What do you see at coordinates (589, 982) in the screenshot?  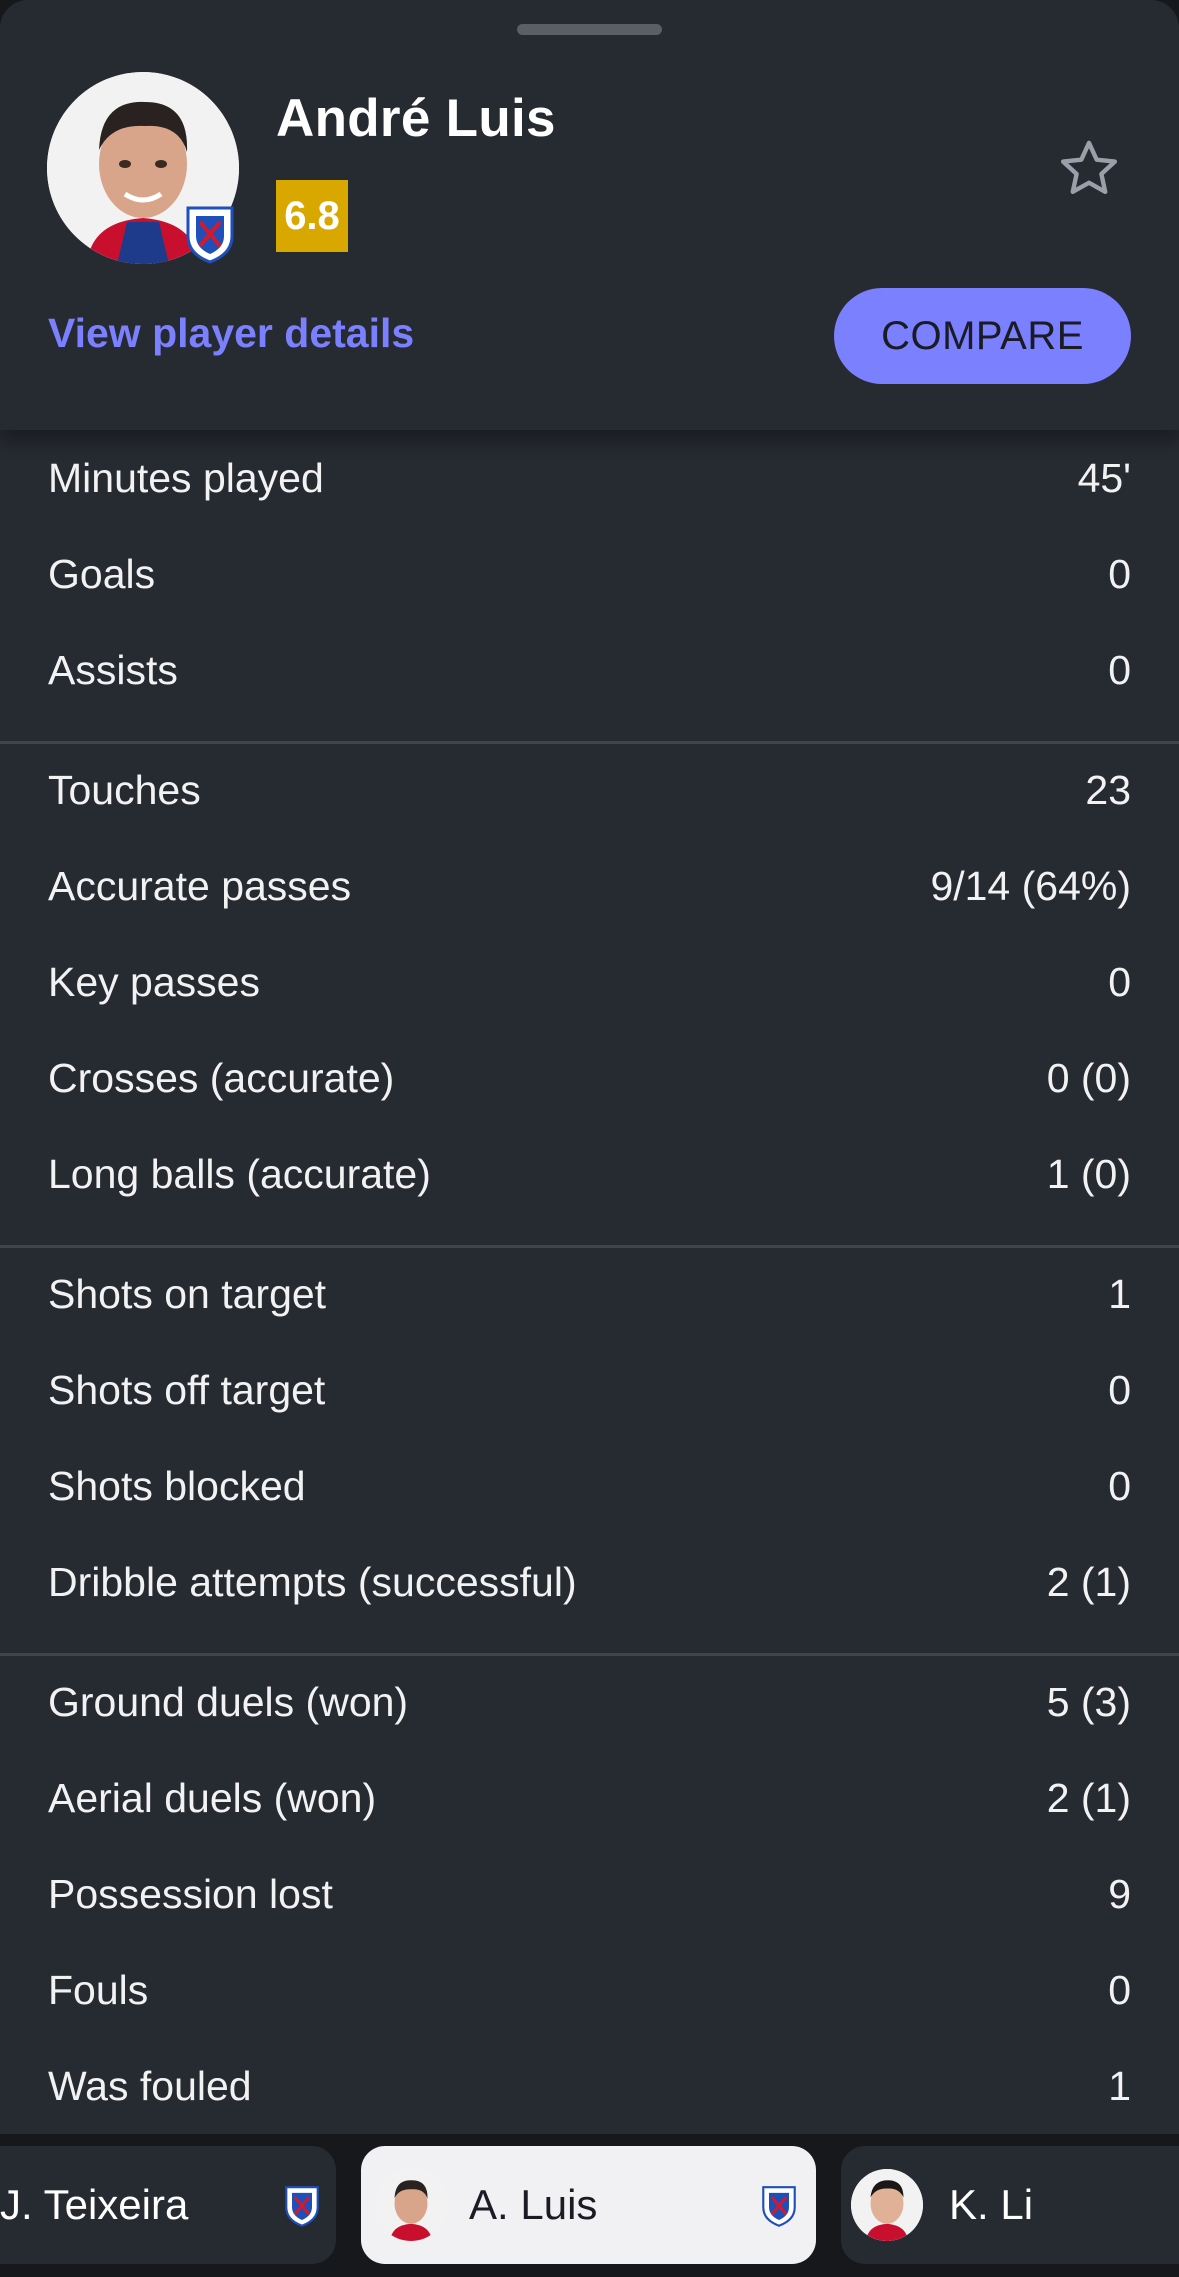 I see `stat-row-key-passes: Key passes 0` at bounding box center [589, 982].